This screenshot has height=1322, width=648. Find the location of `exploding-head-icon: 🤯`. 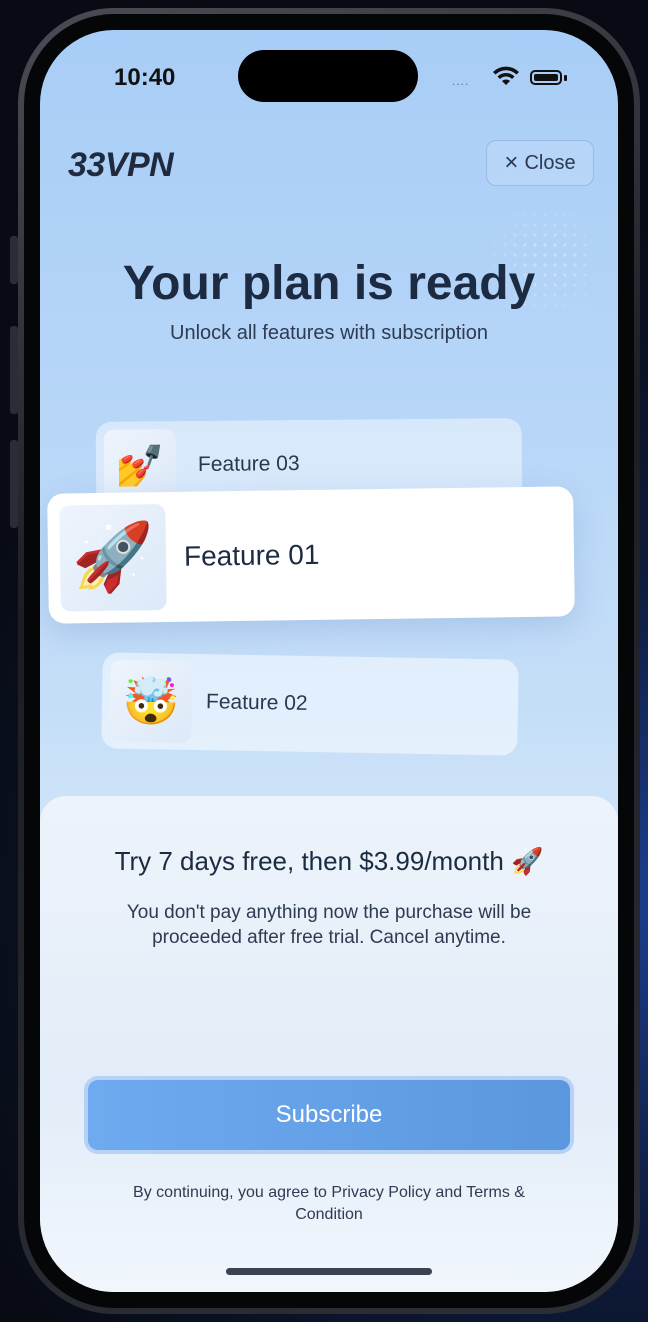

exploding-head-icon: 🤯 is located at coordinates (151, 701).